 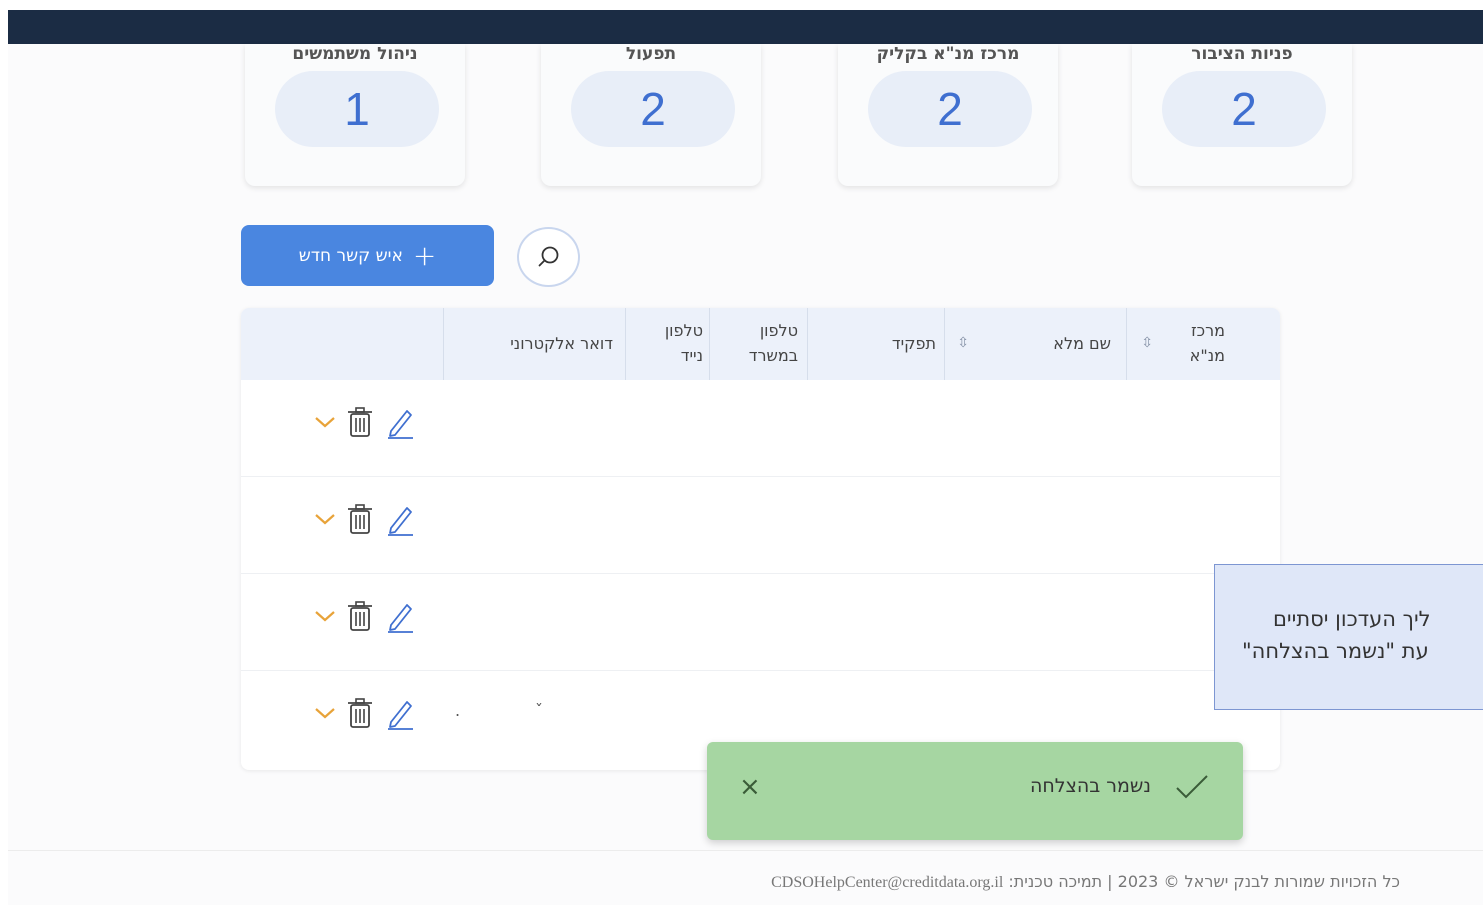 I want to click on stat-card-public-inquiries: פניות הציבור 2, so click(x=1242, y=115).